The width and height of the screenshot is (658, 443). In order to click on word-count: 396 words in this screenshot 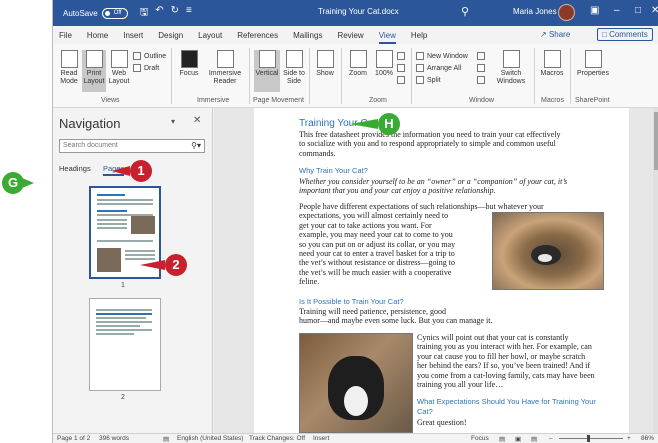, I will do `click(114, 438)`.